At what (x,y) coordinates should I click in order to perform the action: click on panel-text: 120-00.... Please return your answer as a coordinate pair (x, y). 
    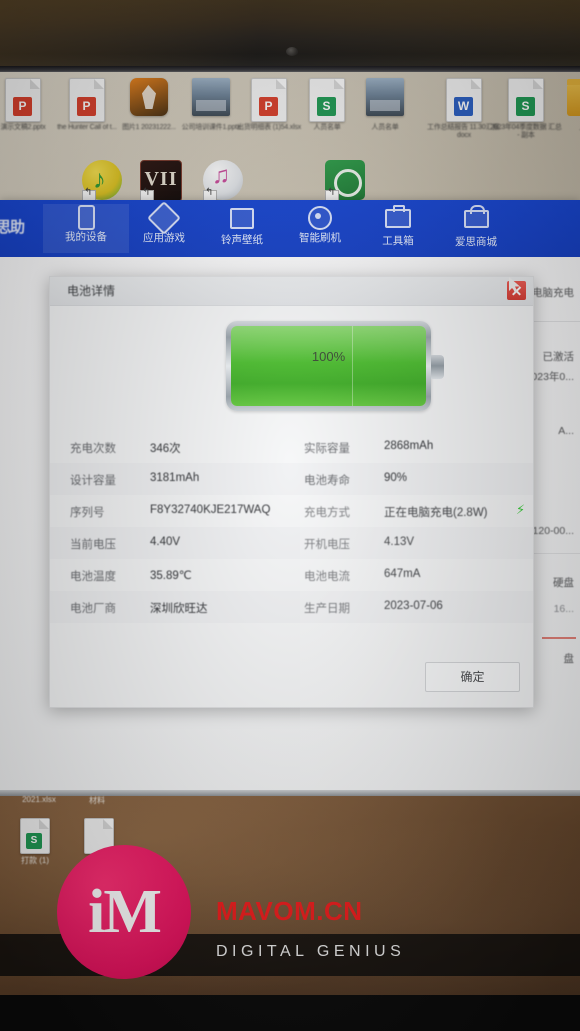
    Looking at the image, I should click on (553, 531).